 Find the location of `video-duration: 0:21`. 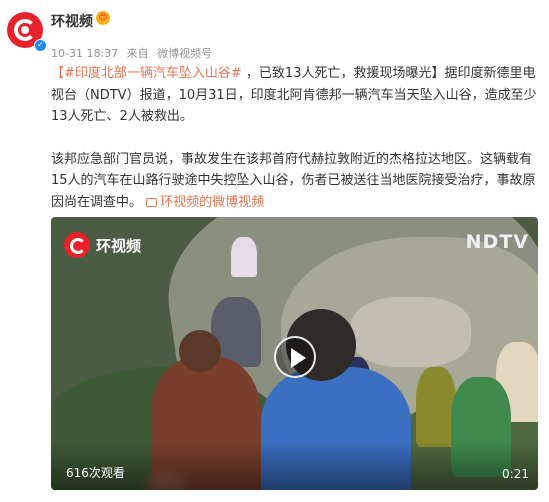

video-duration: 0:21 is located at coordinates (515, 474).